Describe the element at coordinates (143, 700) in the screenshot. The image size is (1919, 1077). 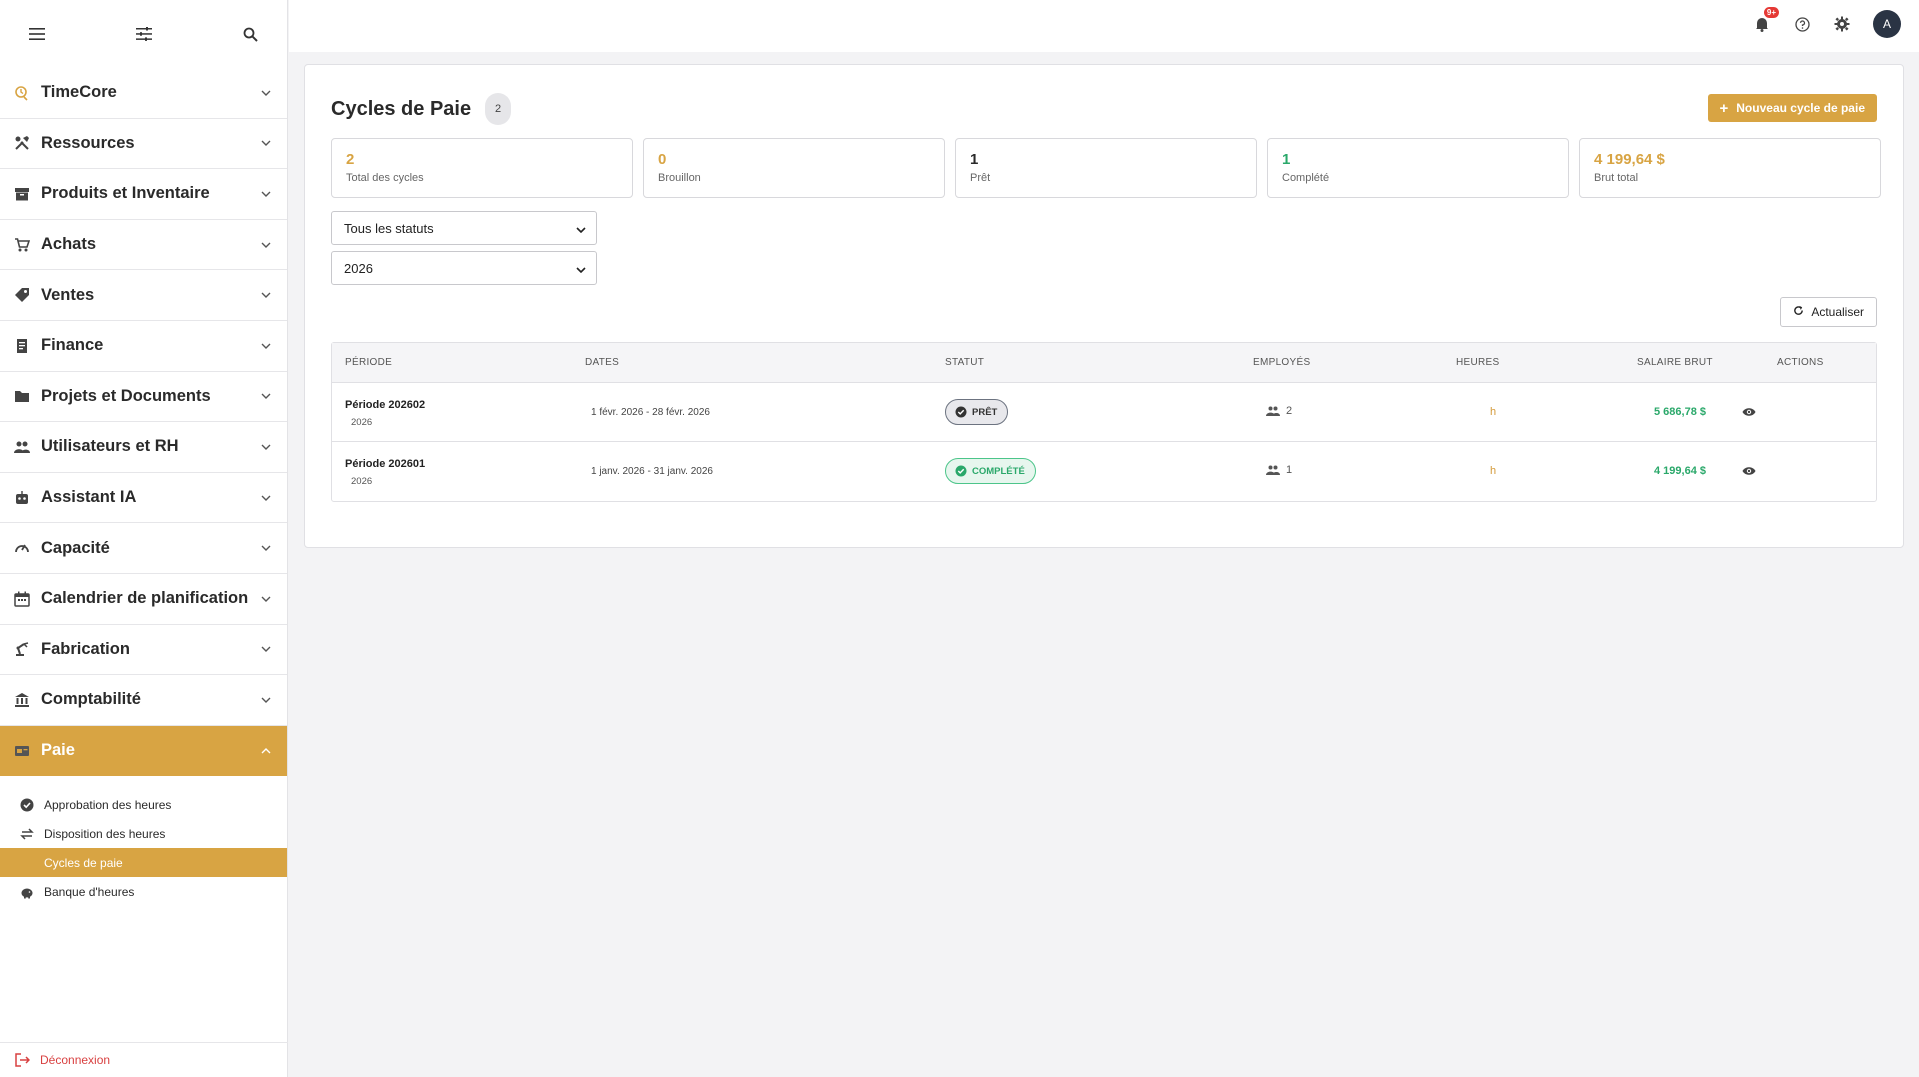
I see `sidebar-item-comptabilite: Comptabilité` at that location.